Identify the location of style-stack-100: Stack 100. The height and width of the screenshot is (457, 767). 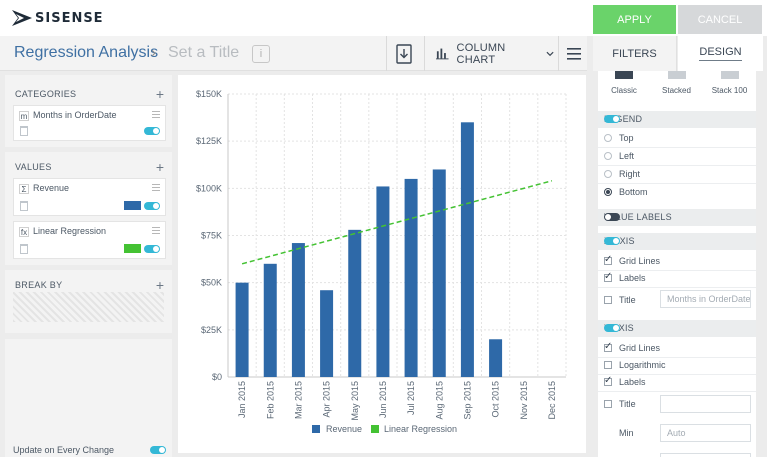
(729, 86).